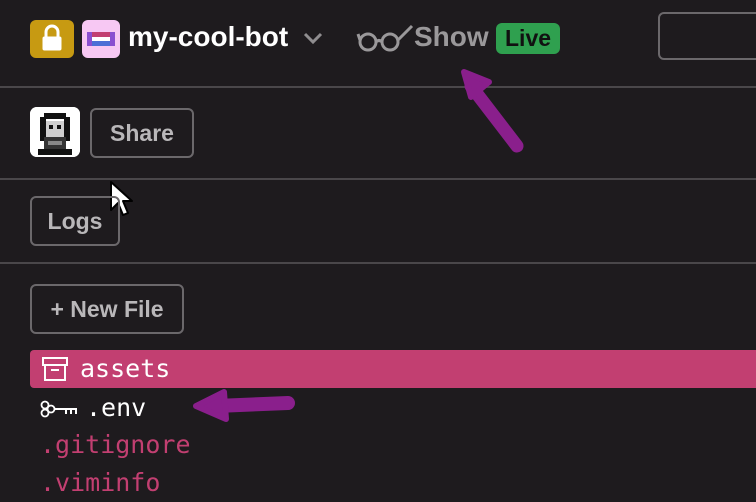 The width and height of the screenshot is (756, 502). I want to click on user-pixel-avatar-icon, so click(55, 132).